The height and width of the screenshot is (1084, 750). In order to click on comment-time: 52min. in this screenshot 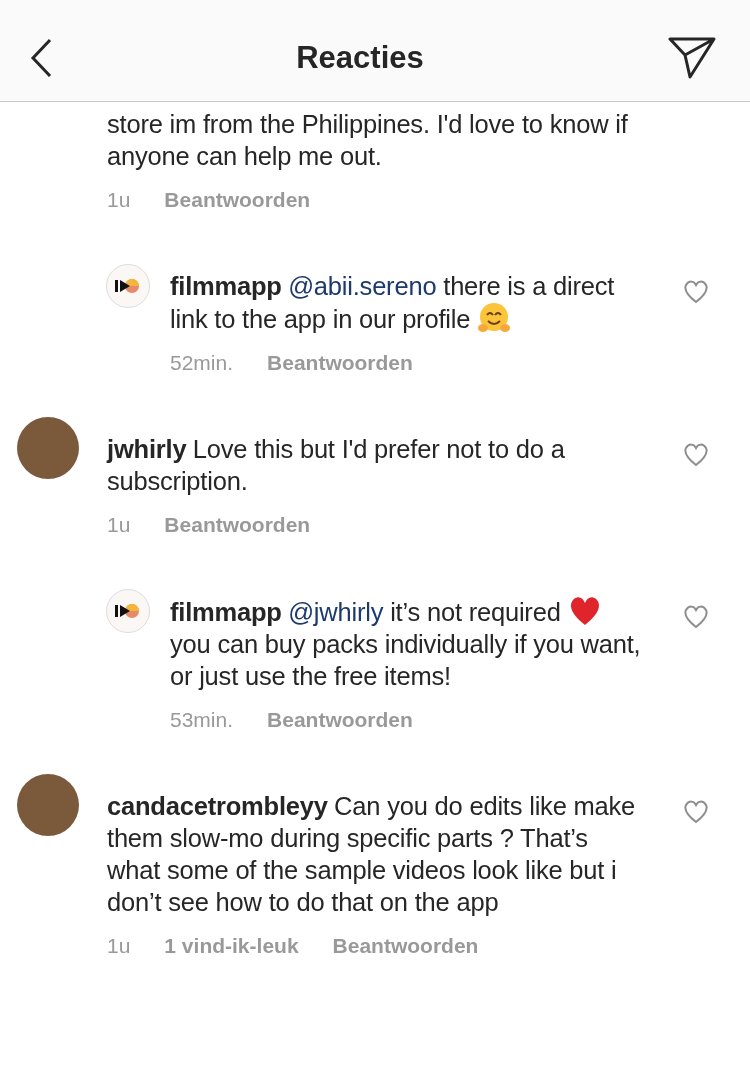, I will do `click(202, 363)`.